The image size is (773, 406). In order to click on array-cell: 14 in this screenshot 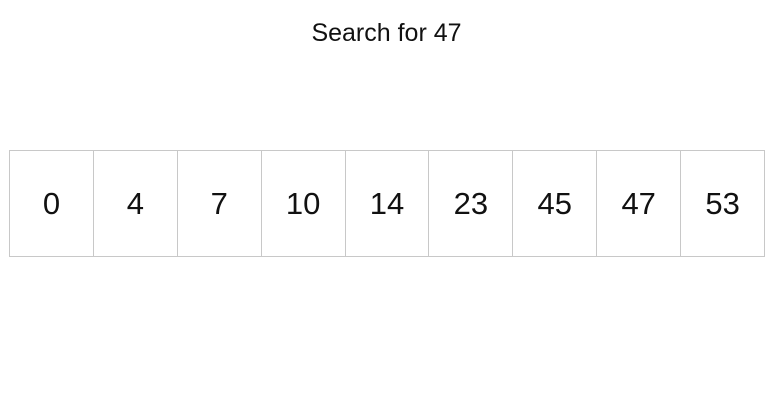, I will do `click(388, 203)`.